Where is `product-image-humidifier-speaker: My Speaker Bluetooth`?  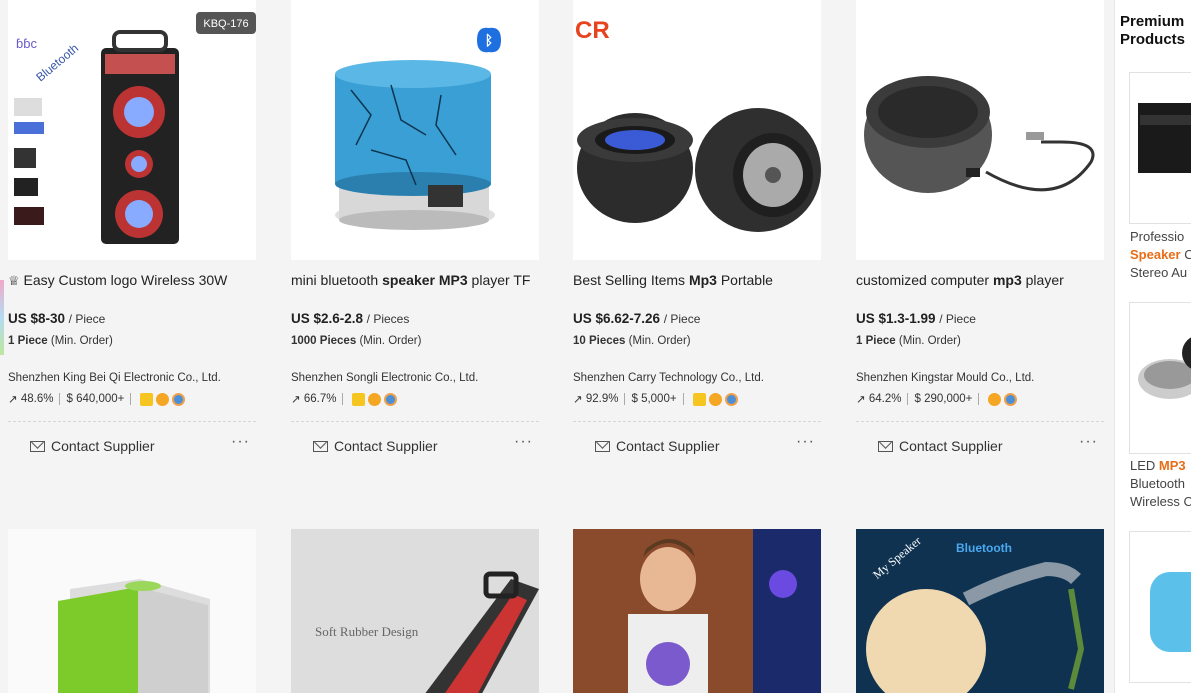
product-image-humidifier-speaker: My Speaker Bluetooth is located at coordinates (980, 611).